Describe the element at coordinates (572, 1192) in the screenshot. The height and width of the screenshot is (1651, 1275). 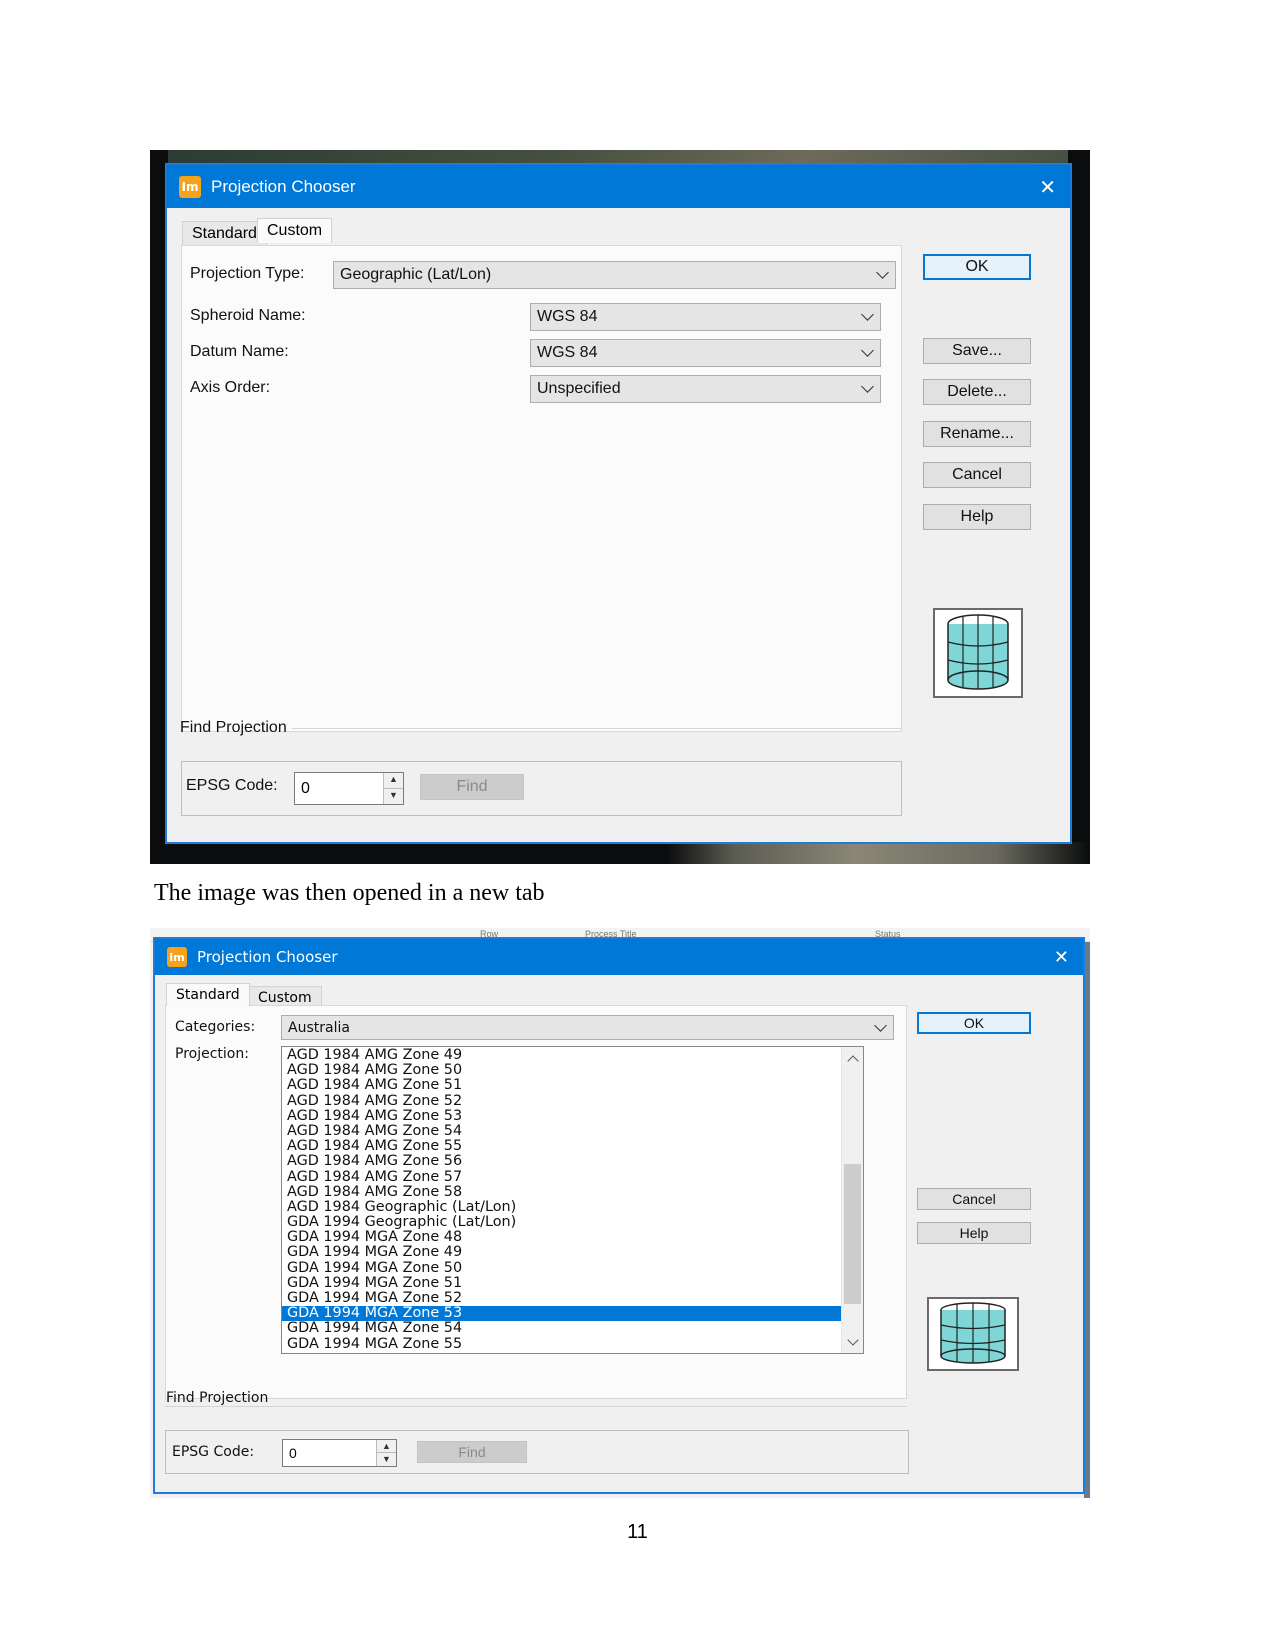
I see `projection-list-item: AGD 1984 AMG Zone 58` at that location.